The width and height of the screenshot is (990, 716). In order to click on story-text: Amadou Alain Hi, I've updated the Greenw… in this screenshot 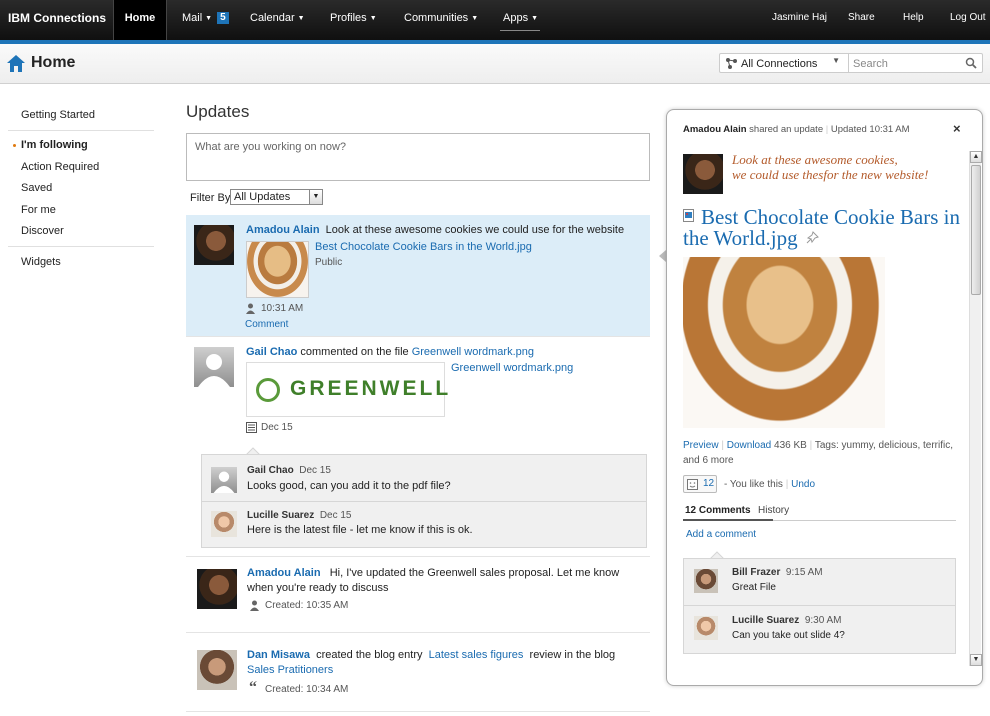, I will do `click(433, 581)`.